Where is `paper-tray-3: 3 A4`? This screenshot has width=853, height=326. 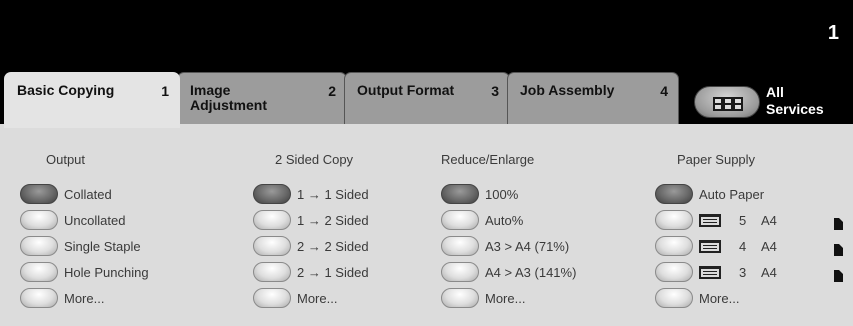
paper-tray-3: 3 A4 is located at coordinates (745, 272).